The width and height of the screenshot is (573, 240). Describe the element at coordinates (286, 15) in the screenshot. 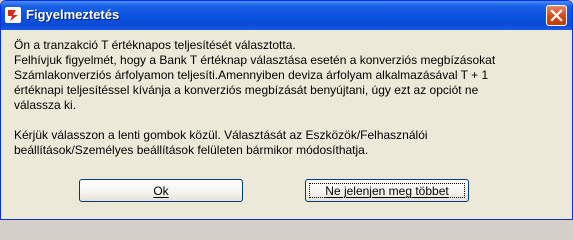

I see `title-bar: Figyelmeztetés` at that location.